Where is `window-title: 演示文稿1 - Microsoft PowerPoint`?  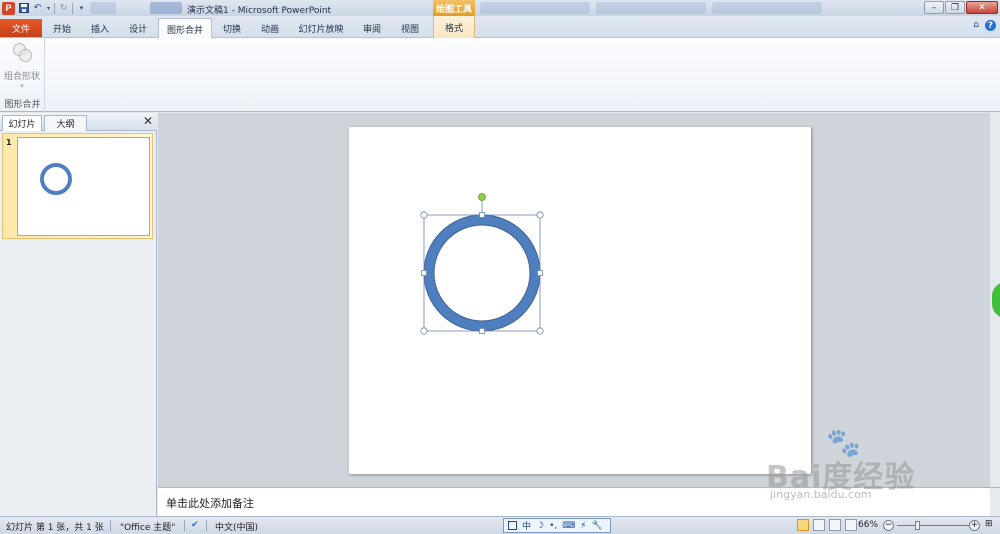
window-title: 演示文稿1 - Microsoft PowerPoint is located at coordinates (259, 11).